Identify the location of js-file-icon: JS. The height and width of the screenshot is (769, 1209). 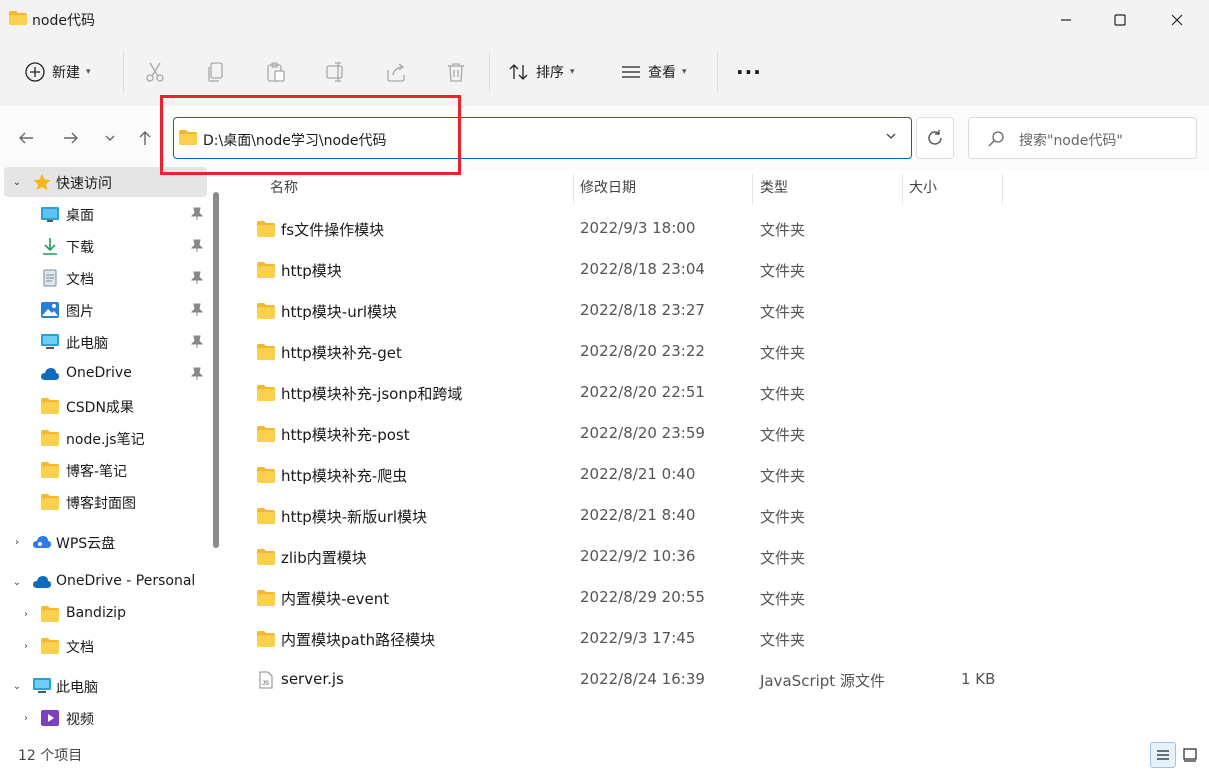
(266, 680).